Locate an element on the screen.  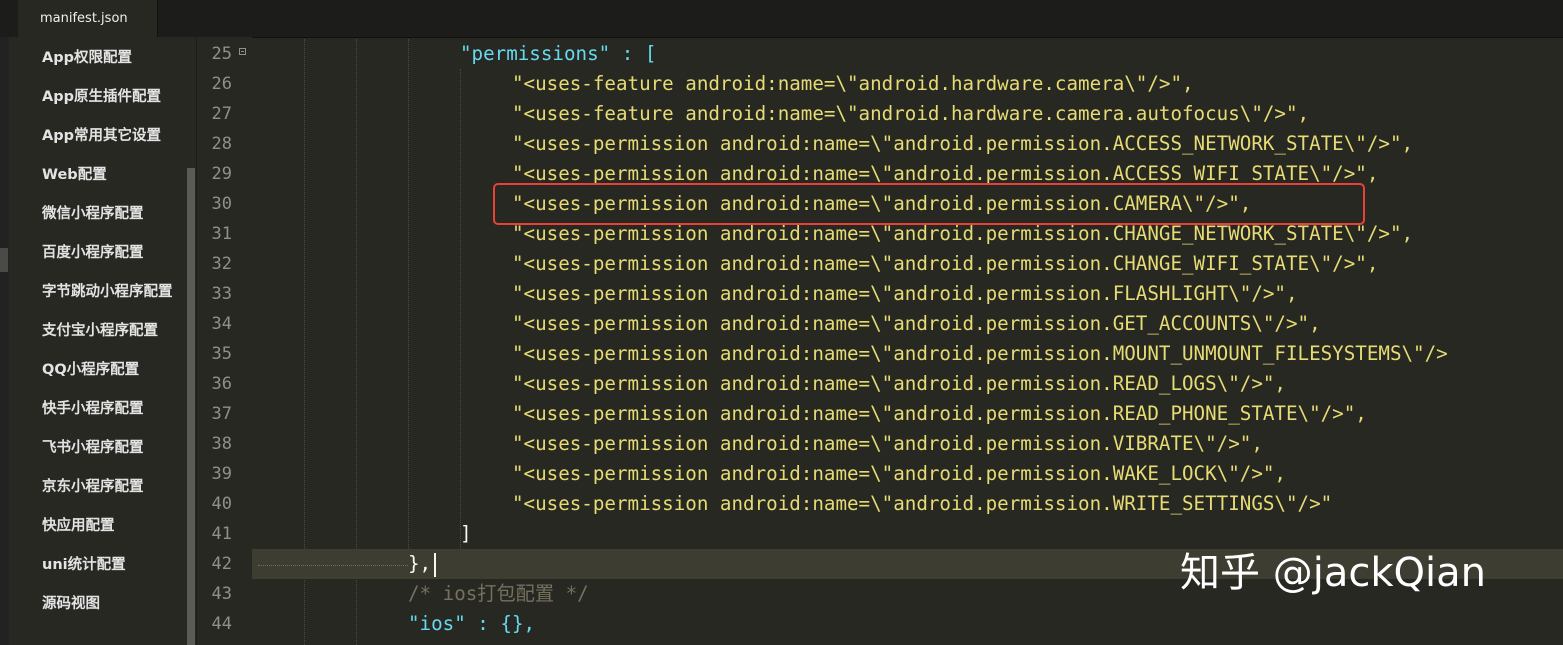
sidebar-item-wechat-mini: 微信小程序配置 is located at coordinates (93, 214).